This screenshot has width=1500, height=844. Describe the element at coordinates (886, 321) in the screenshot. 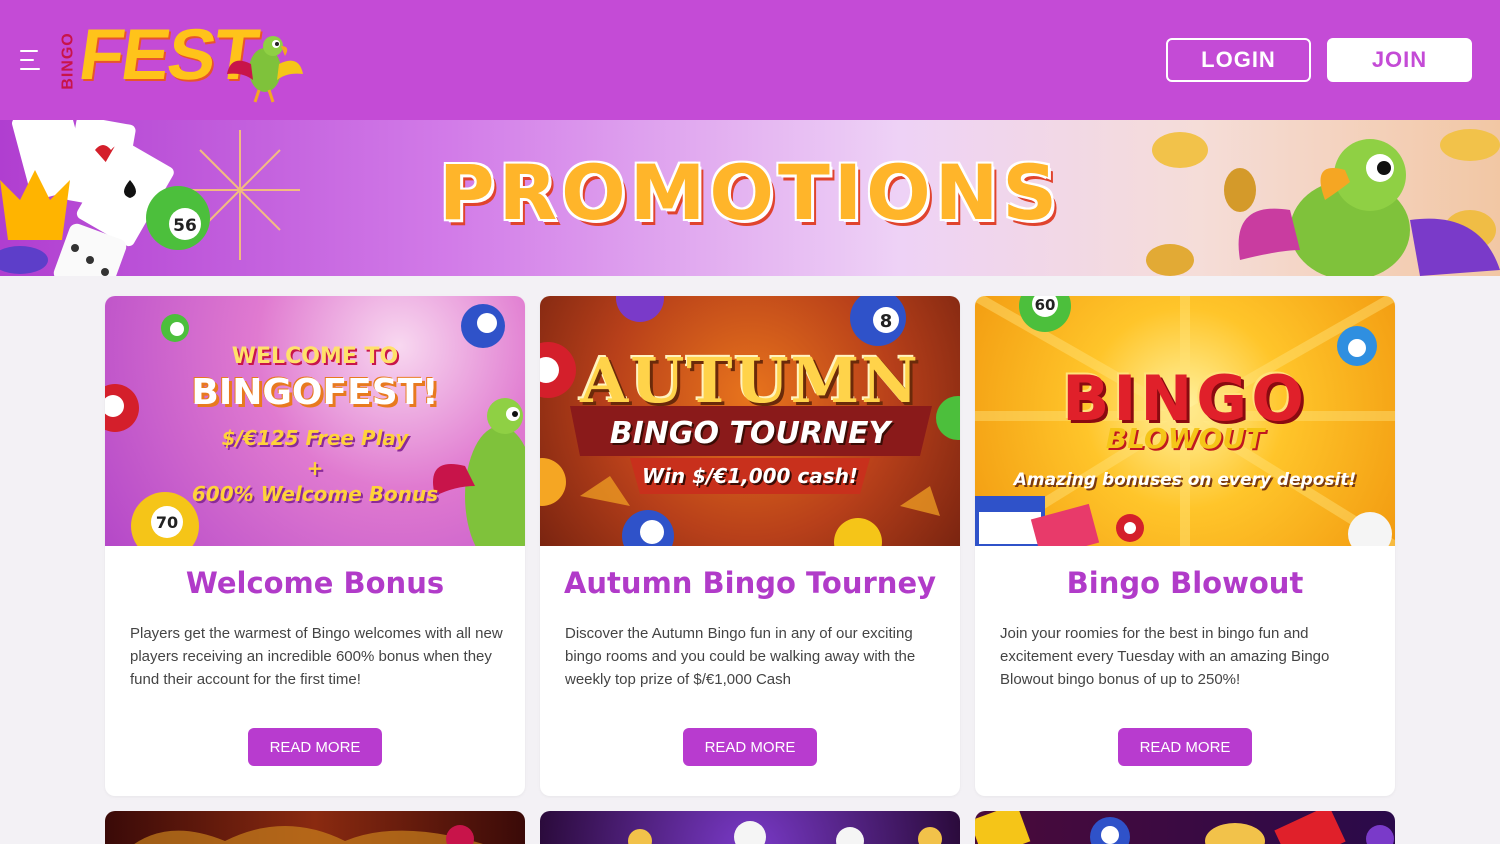

I see `svg-text: 8` at that location.